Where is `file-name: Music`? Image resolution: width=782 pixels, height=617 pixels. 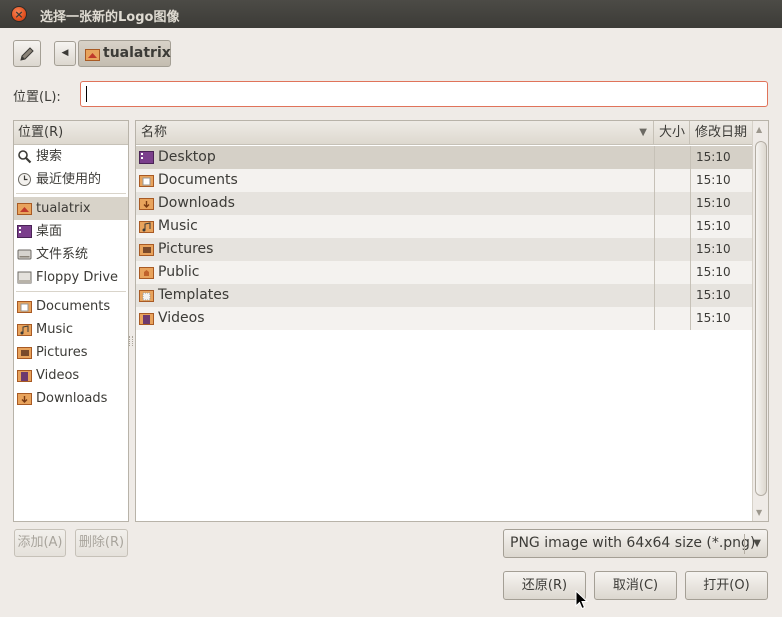
file-name: Music is located at coordinates (178, 226).